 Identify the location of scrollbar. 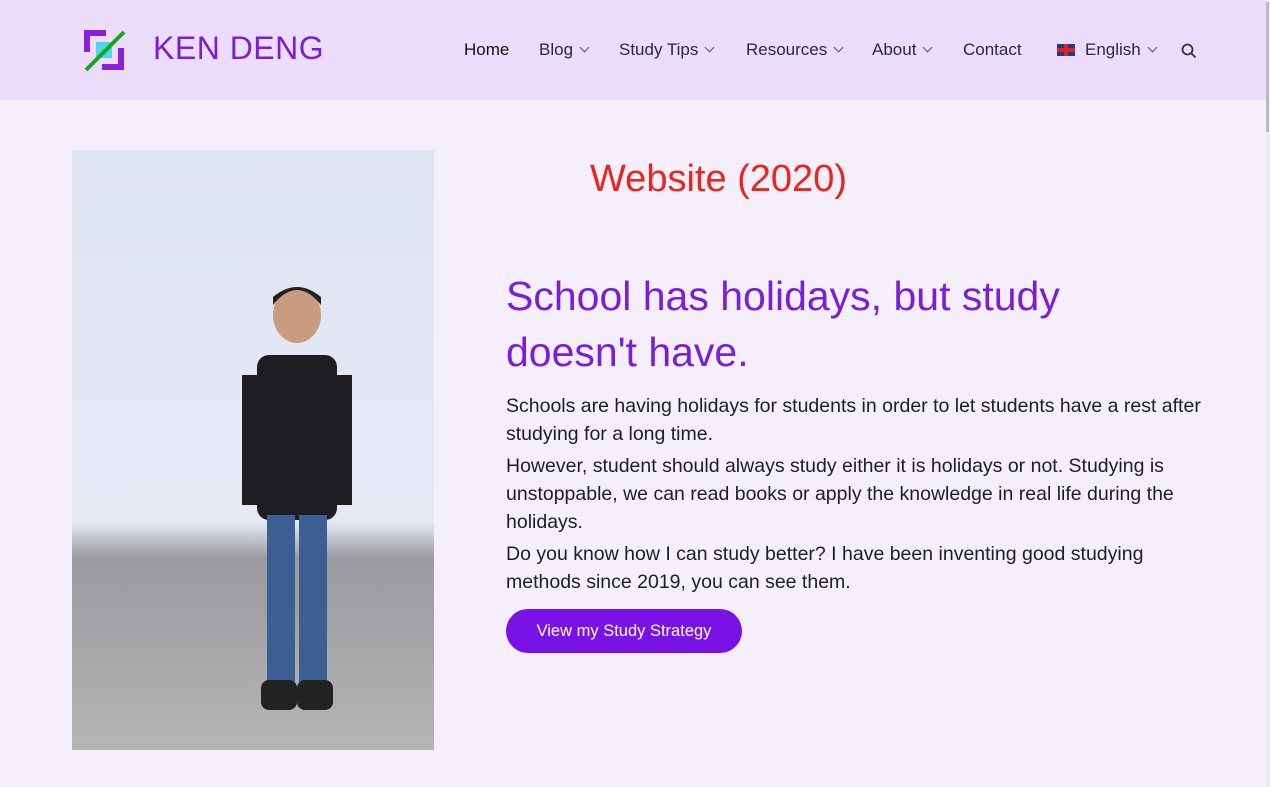
(1268, 393).